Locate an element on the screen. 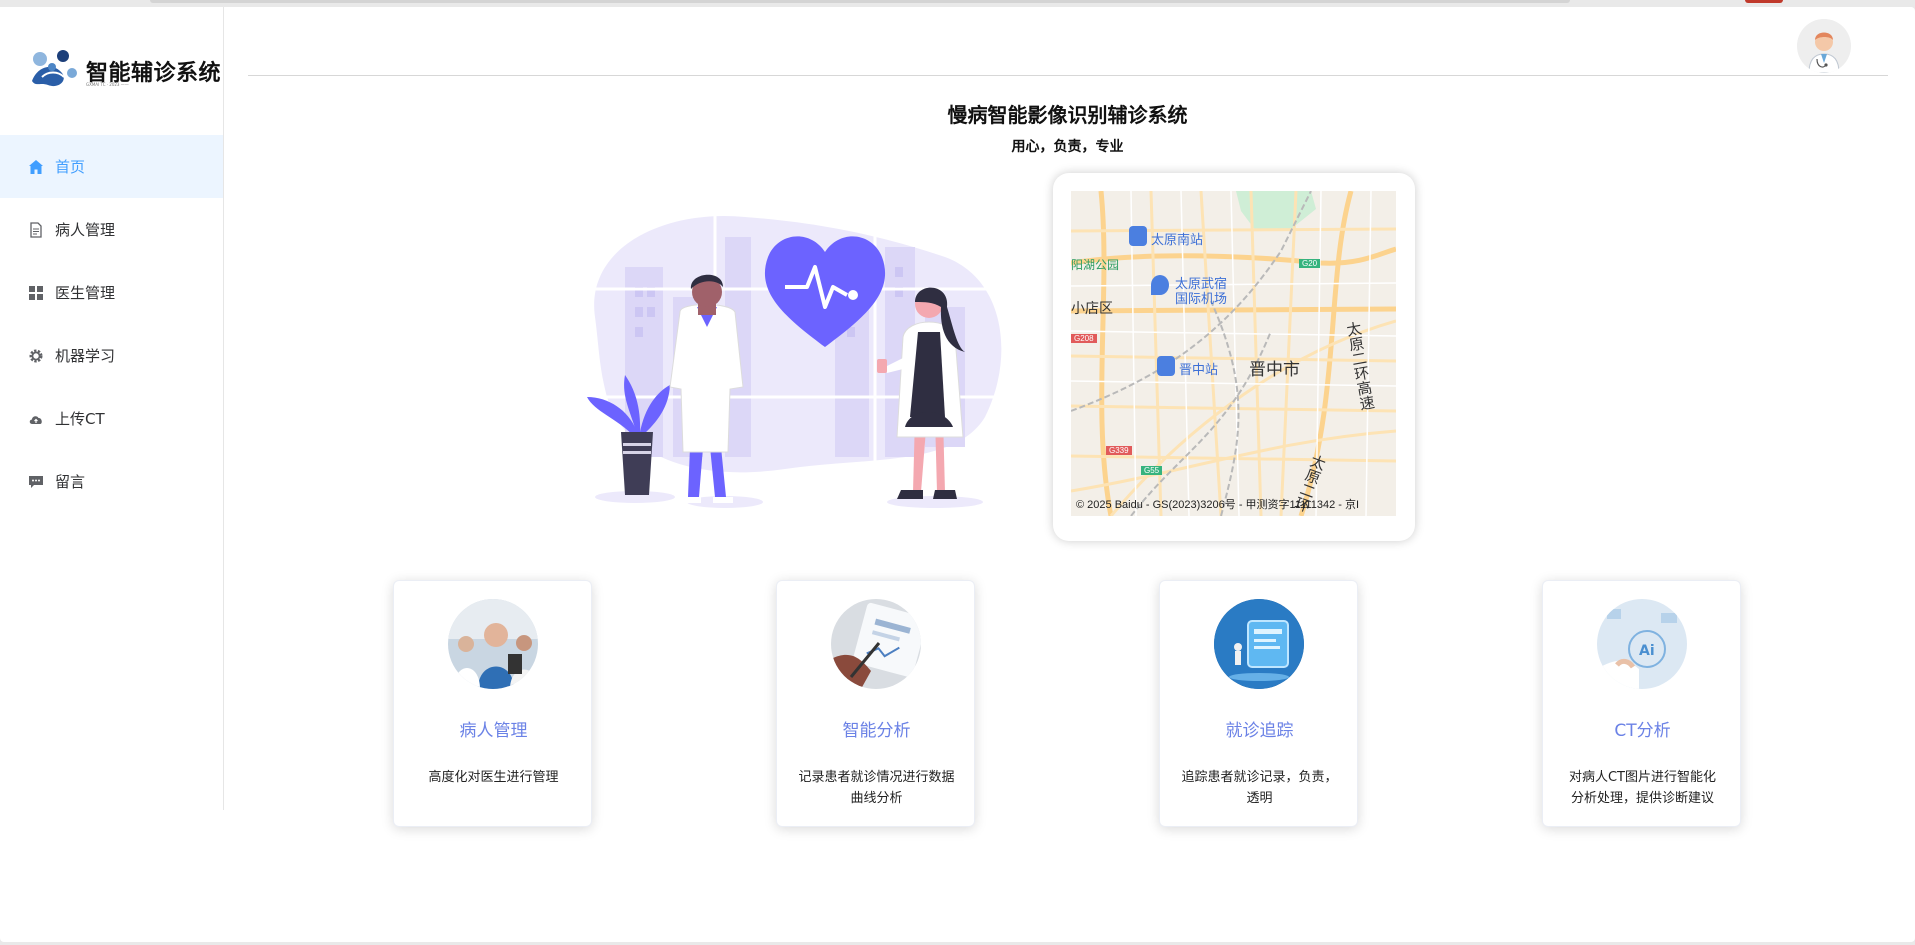  address-bar-edge is located at coordinates (860, 1).